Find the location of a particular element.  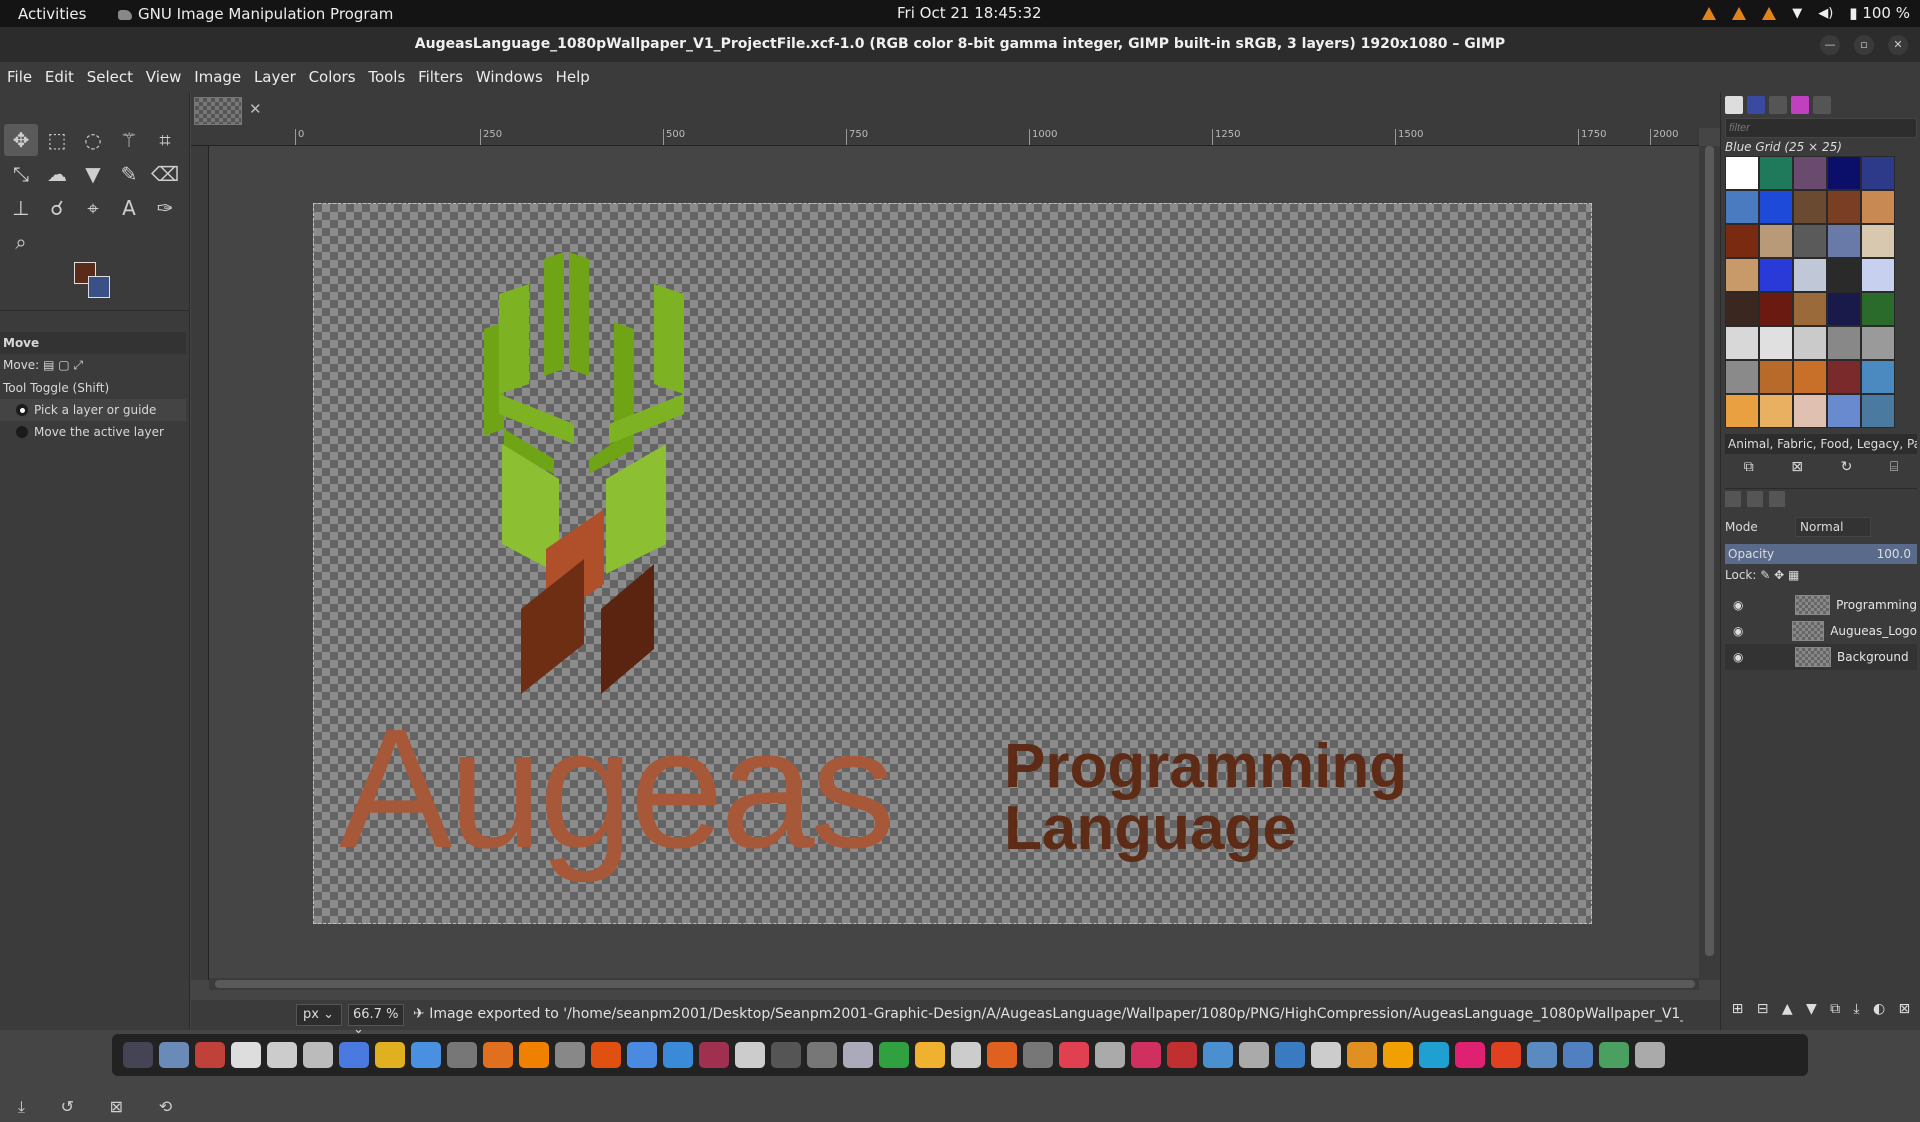

horizontal-scrollbar is located at coordinates (954, 984).